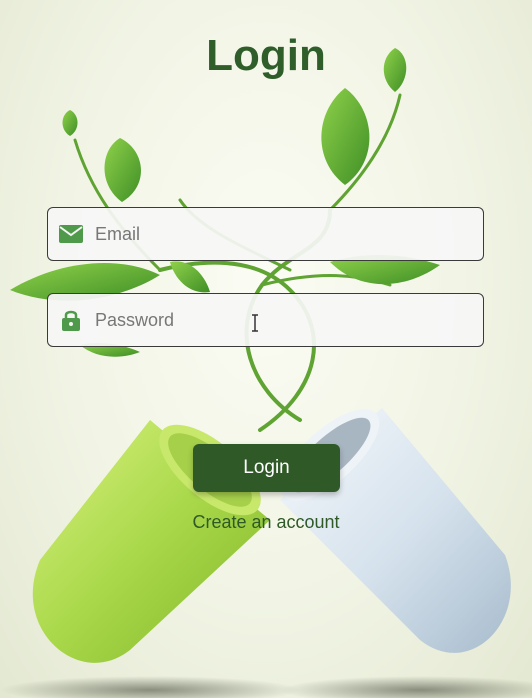 The height and width of the screenshot is (698, 532). I want to click on text-cursor-icon, so click(255, 323).